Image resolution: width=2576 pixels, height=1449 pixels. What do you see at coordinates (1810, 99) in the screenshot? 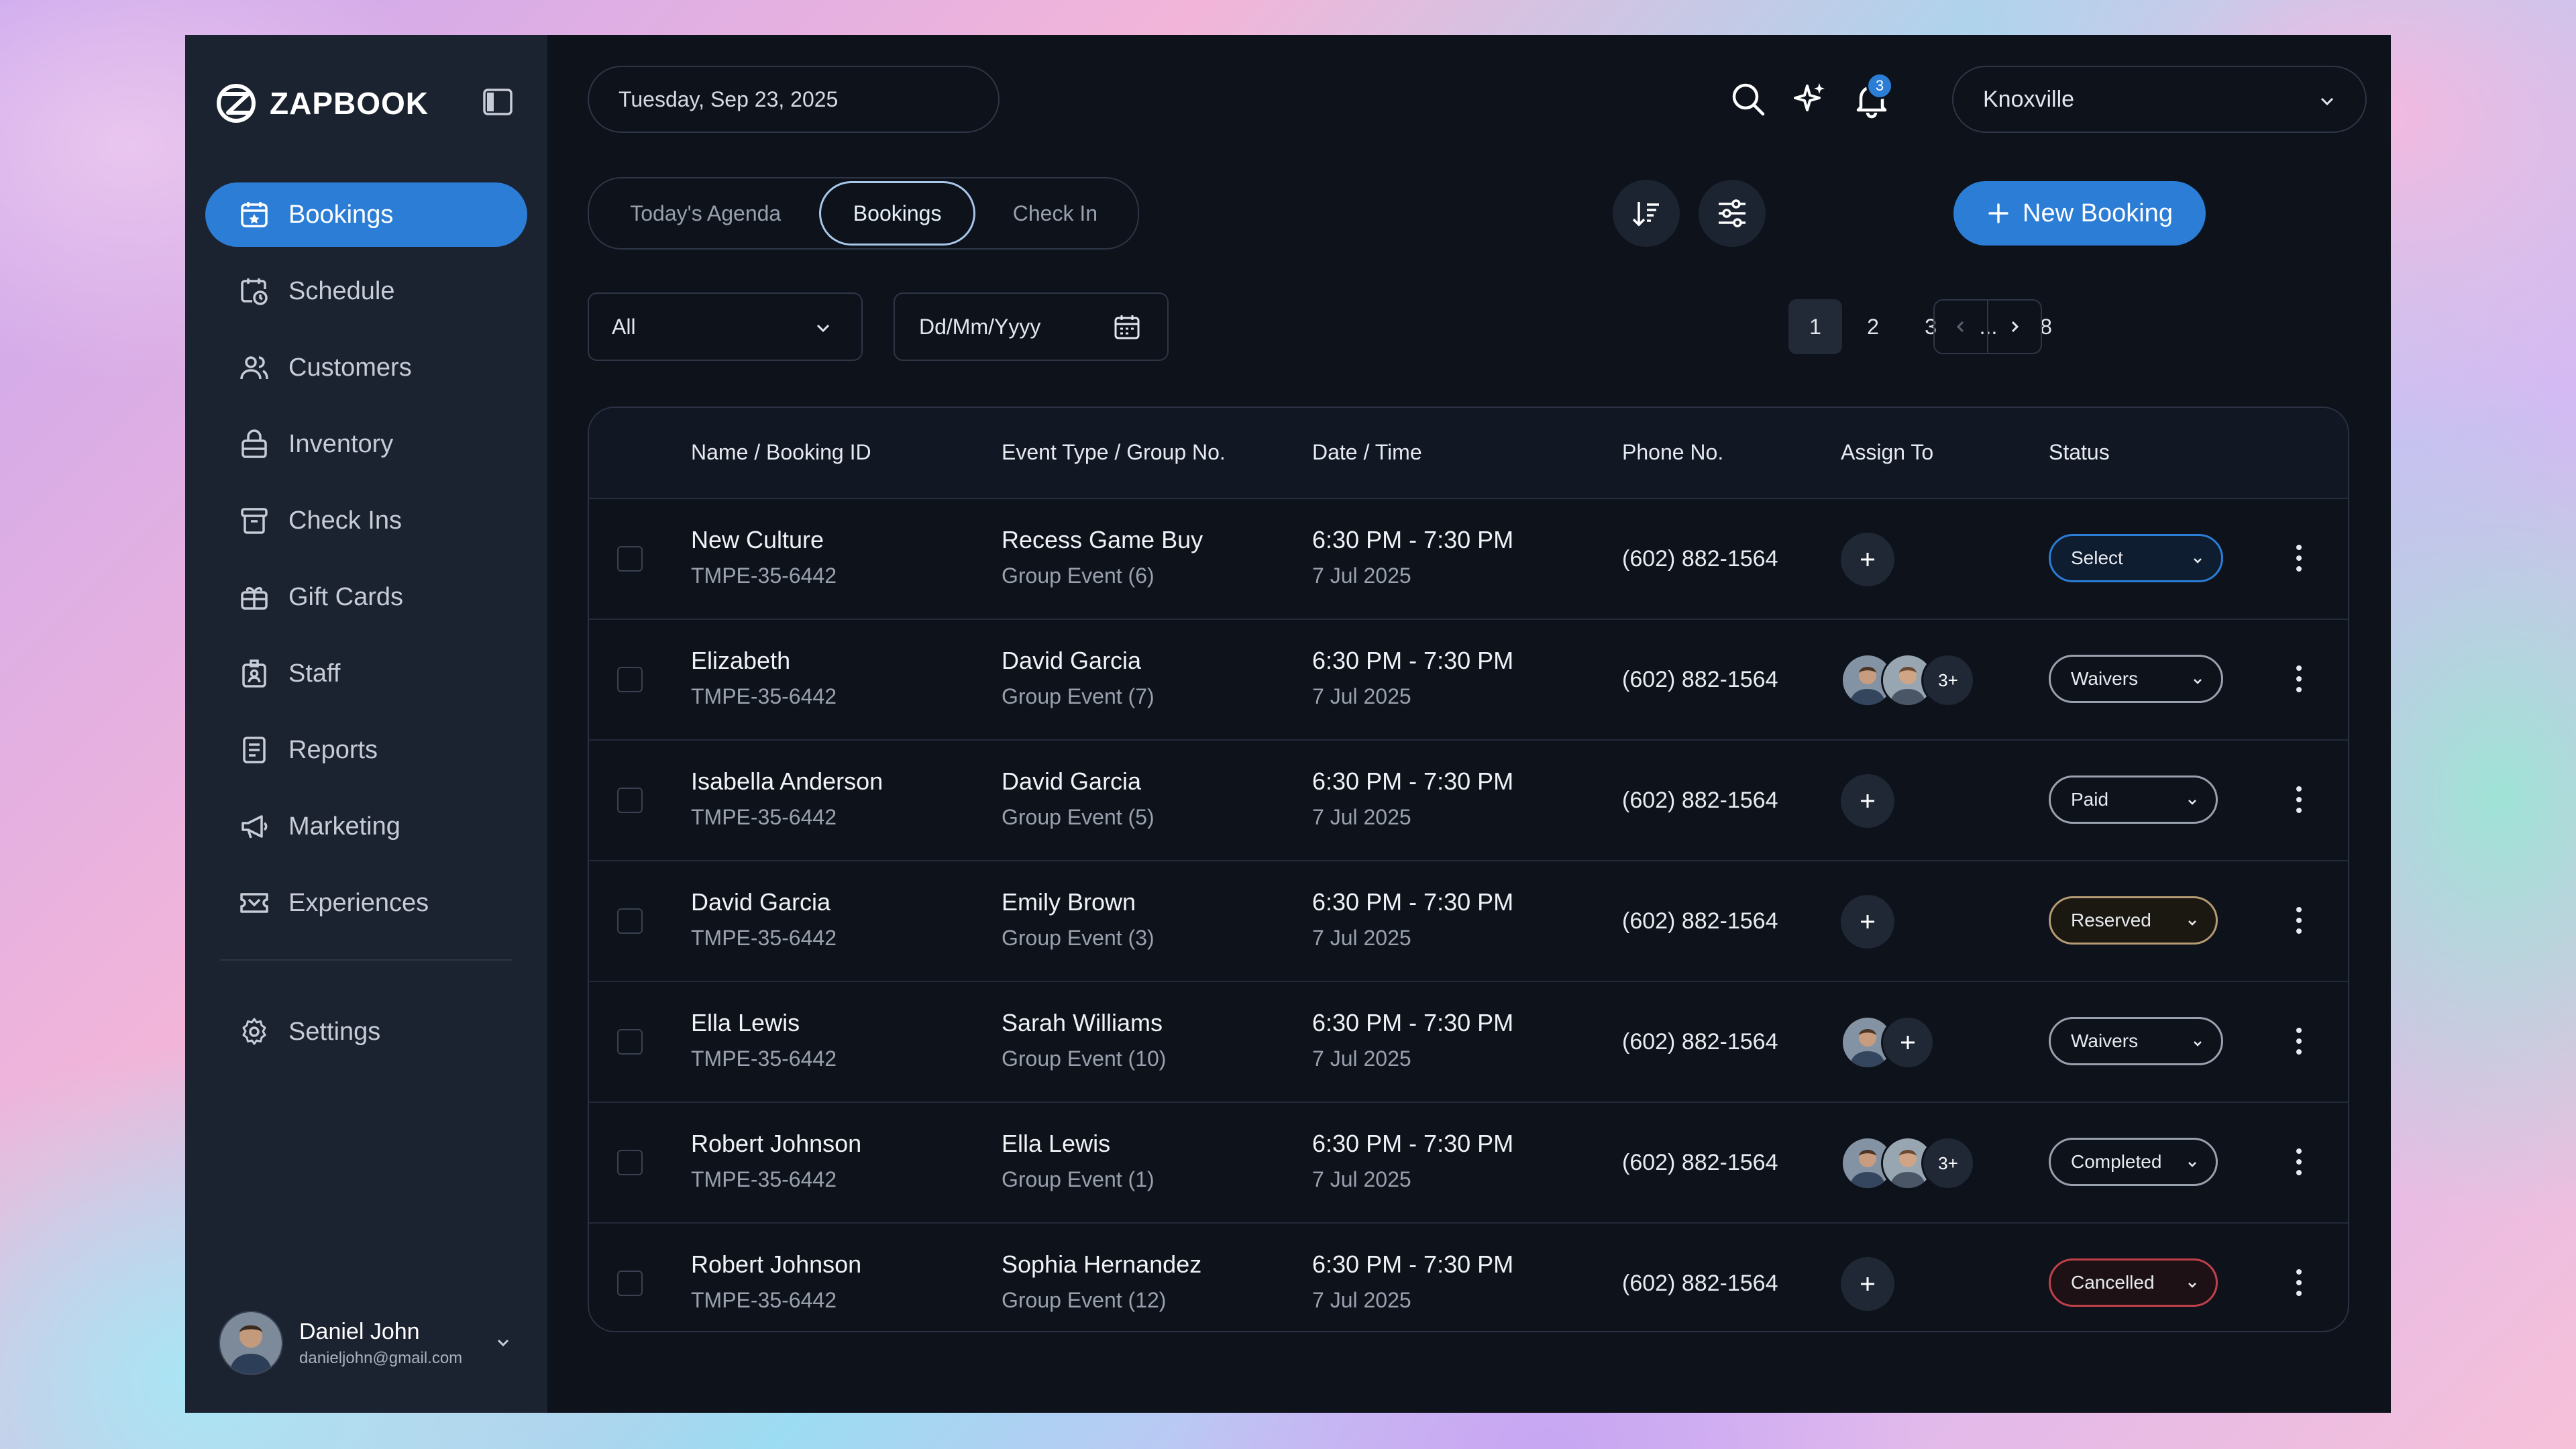
I see `ai-sparkle-button` at bounding box center [1810, 99].